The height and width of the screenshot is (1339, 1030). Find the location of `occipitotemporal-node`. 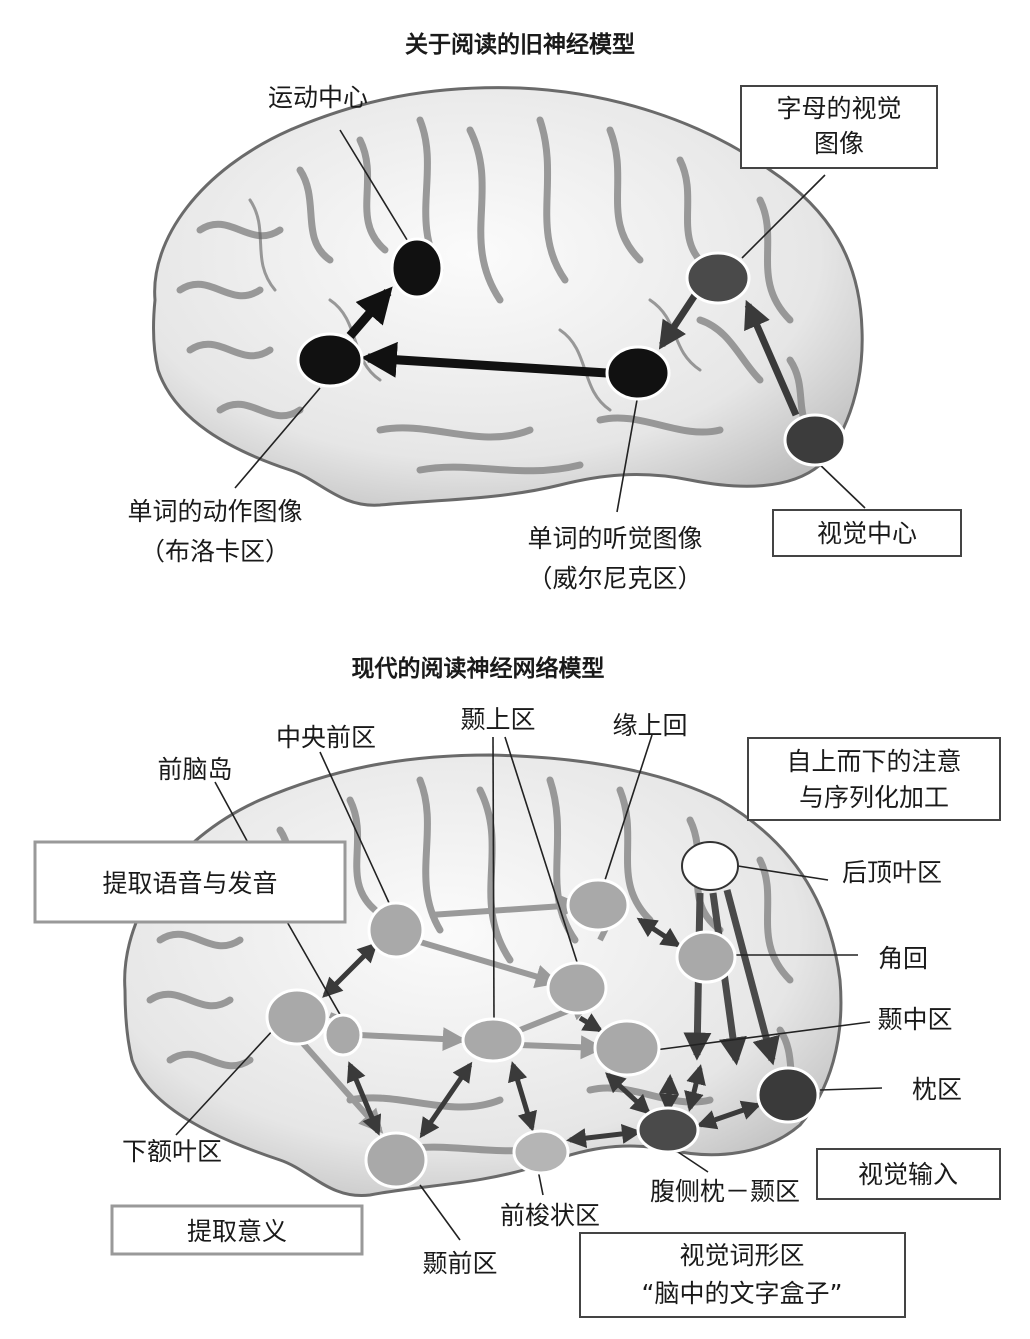

occipitotemporal-node is located at coordinates (668, 1130).